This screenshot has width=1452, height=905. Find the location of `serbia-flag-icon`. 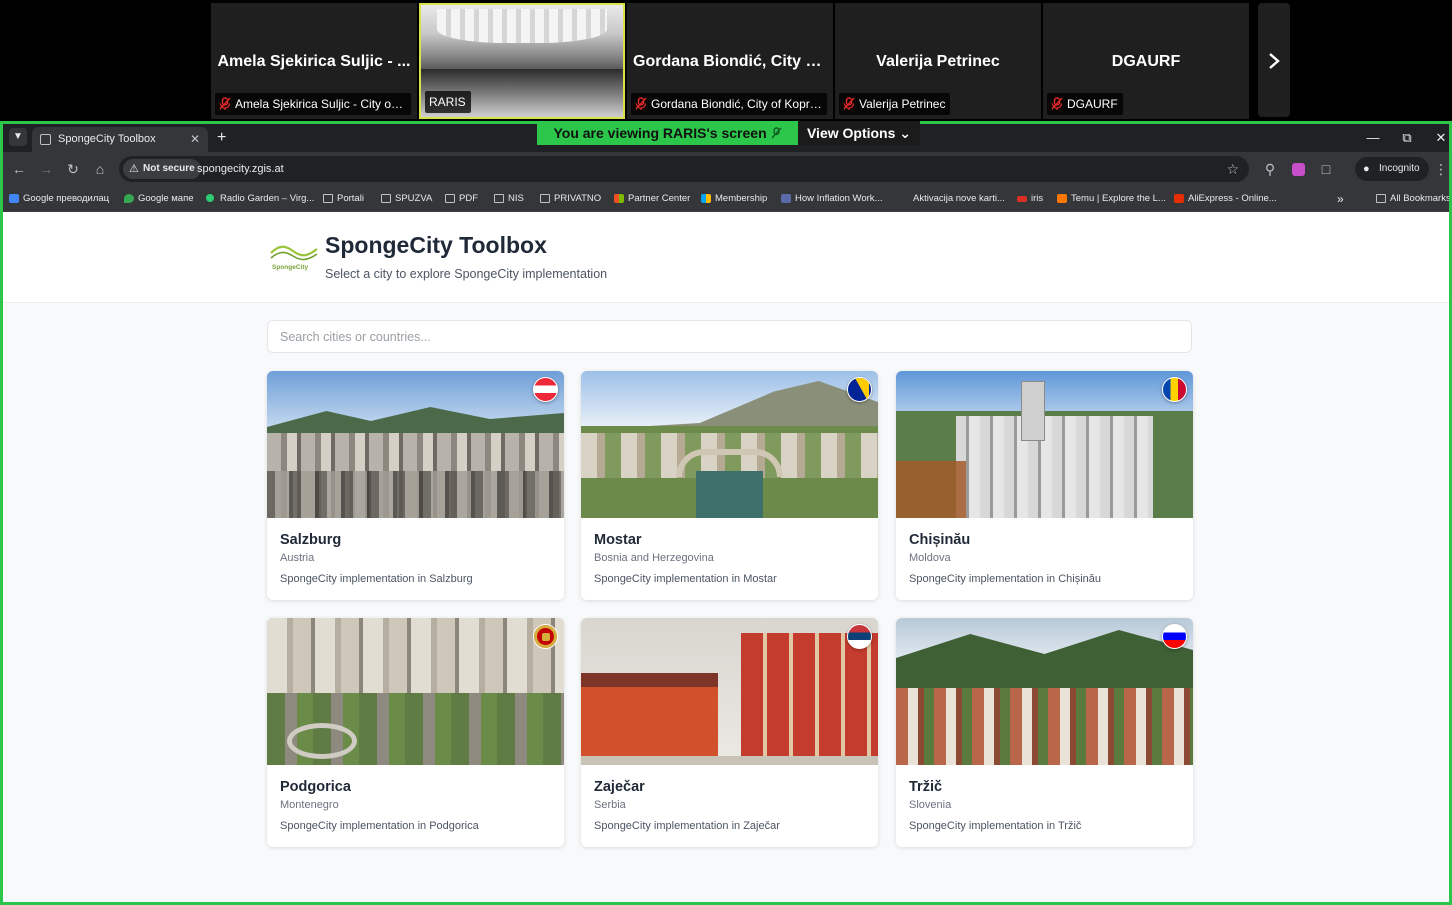

serbia-flag-icon is located at coordinates (859, 636).